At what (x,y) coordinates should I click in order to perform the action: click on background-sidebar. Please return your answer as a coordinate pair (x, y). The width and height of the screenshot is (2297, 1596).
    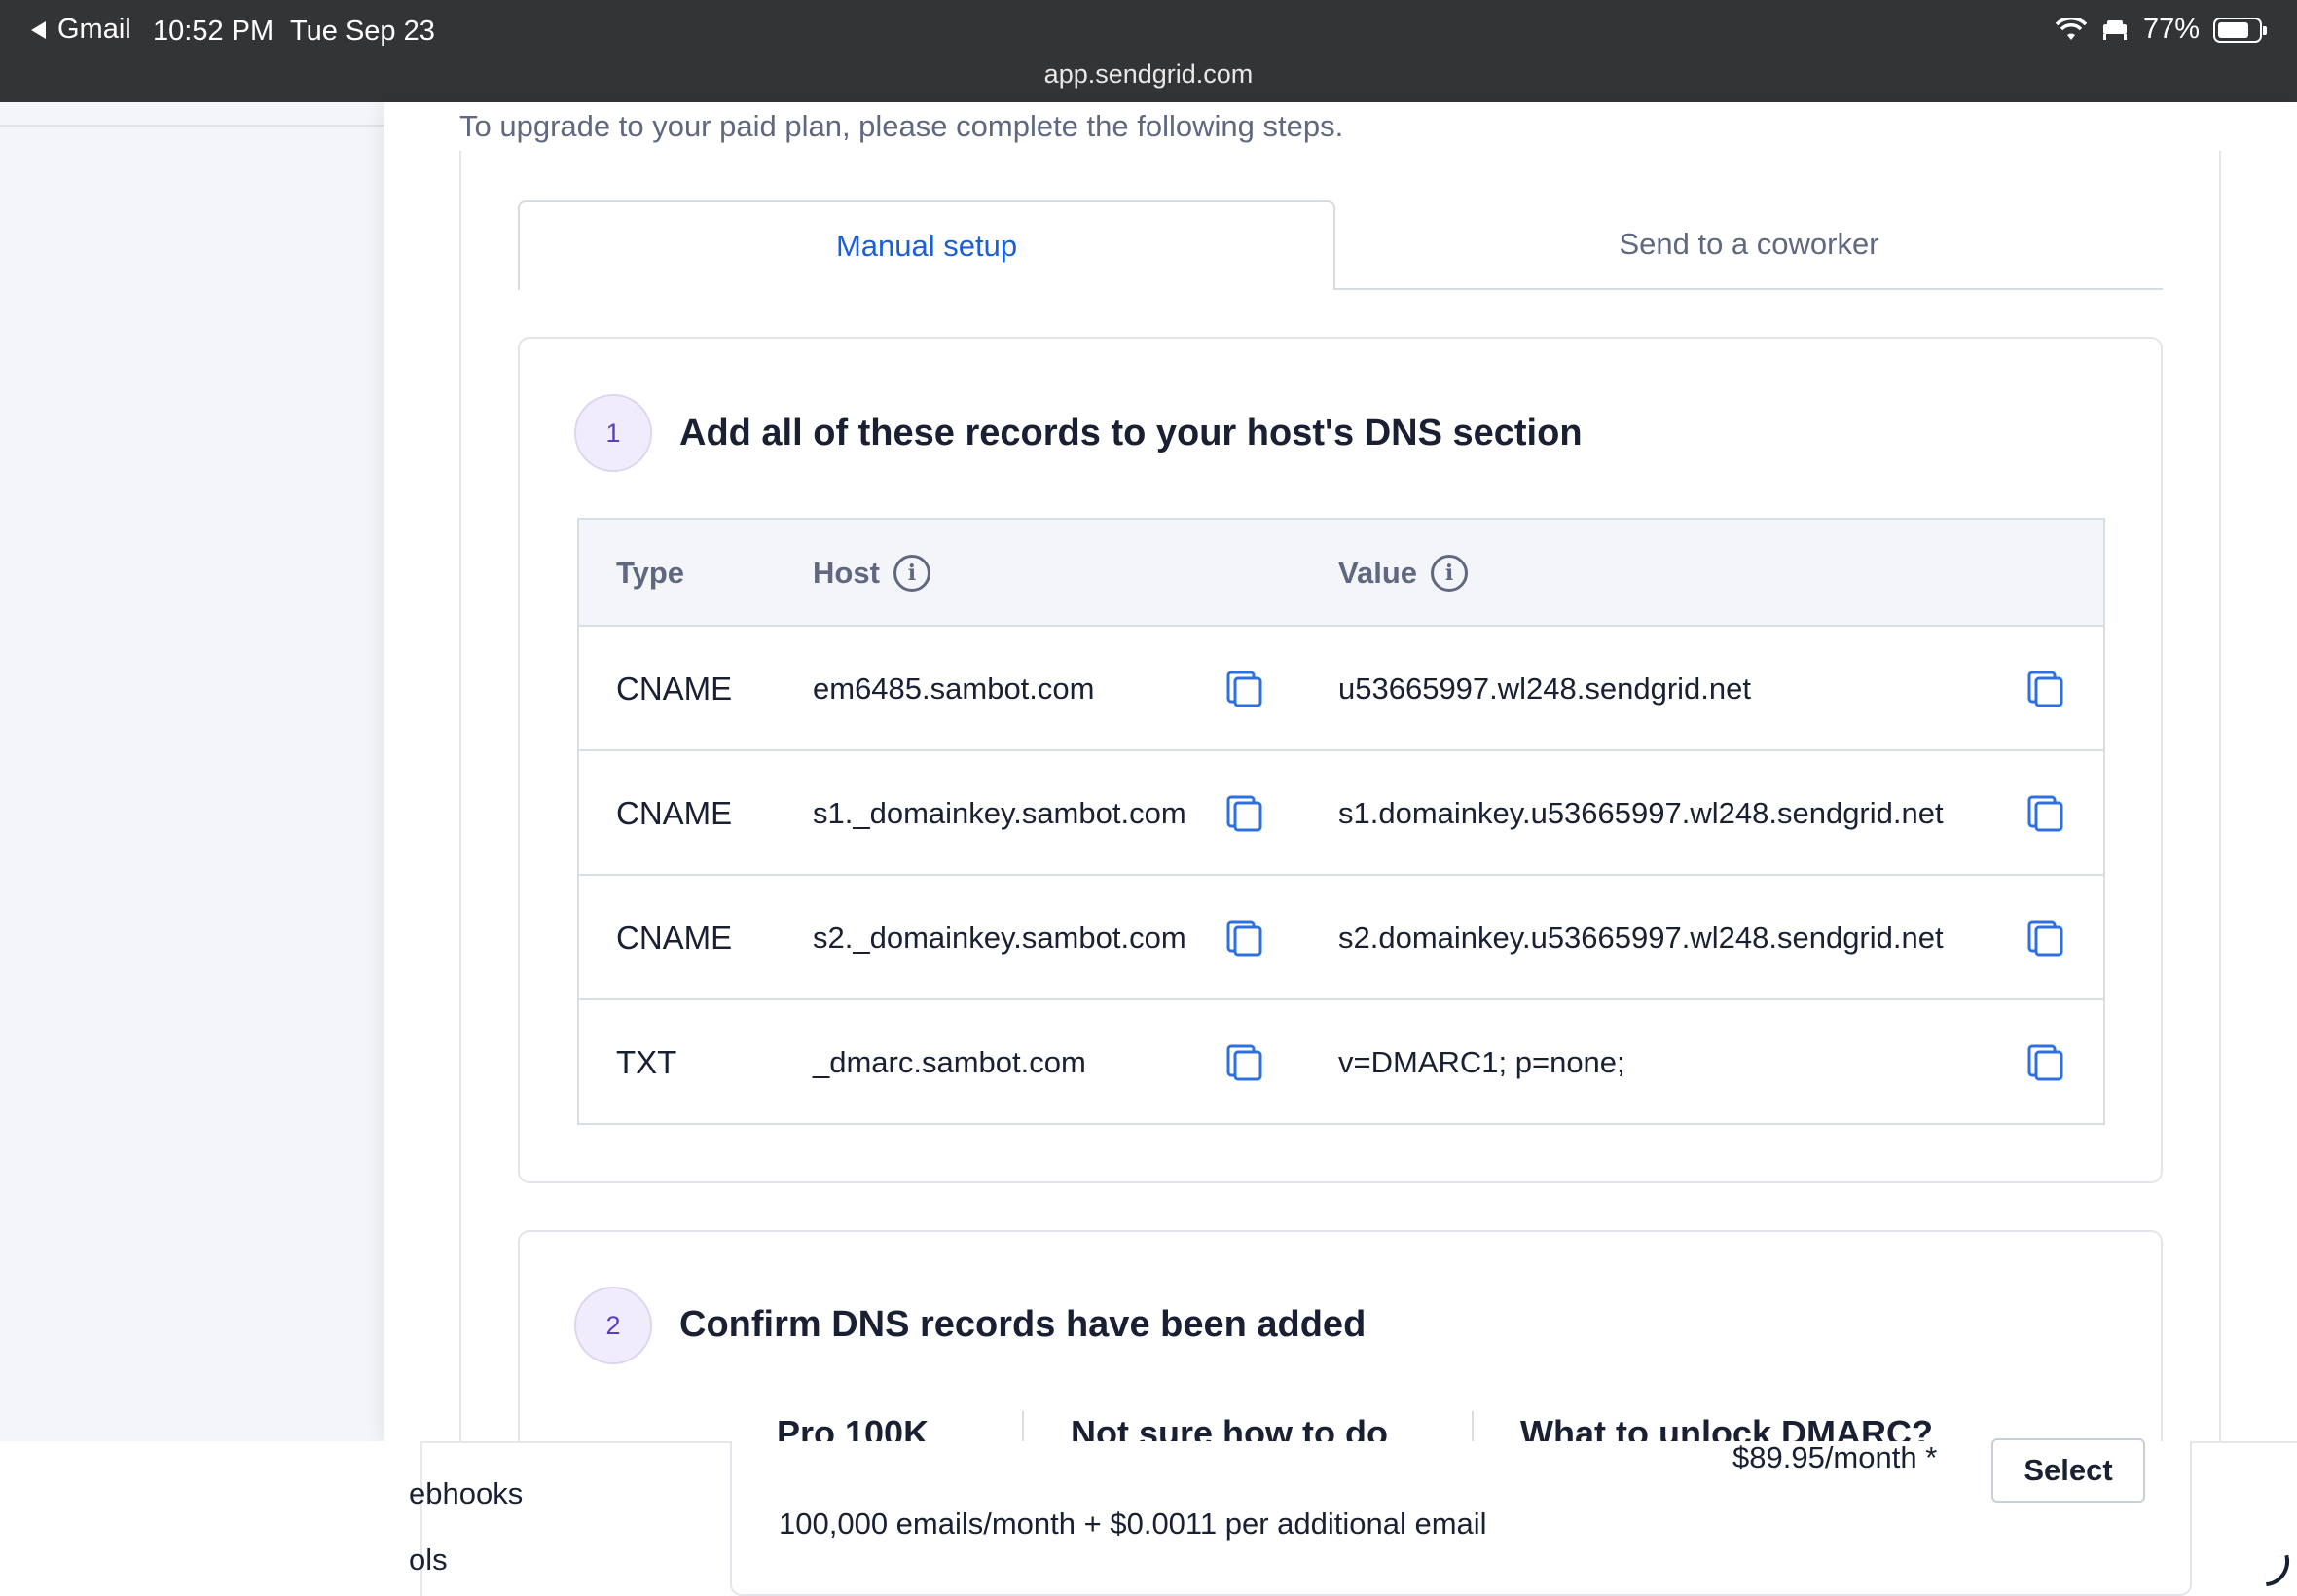
    Looking at the image, I should click on (192, 771).